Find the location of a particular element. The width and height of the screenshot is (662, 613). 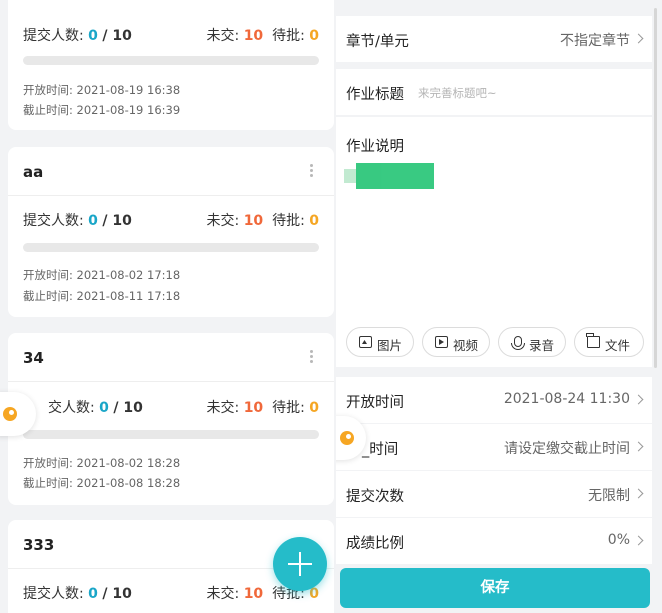

assignment-title: 333 is located at coordinates (39, 545).